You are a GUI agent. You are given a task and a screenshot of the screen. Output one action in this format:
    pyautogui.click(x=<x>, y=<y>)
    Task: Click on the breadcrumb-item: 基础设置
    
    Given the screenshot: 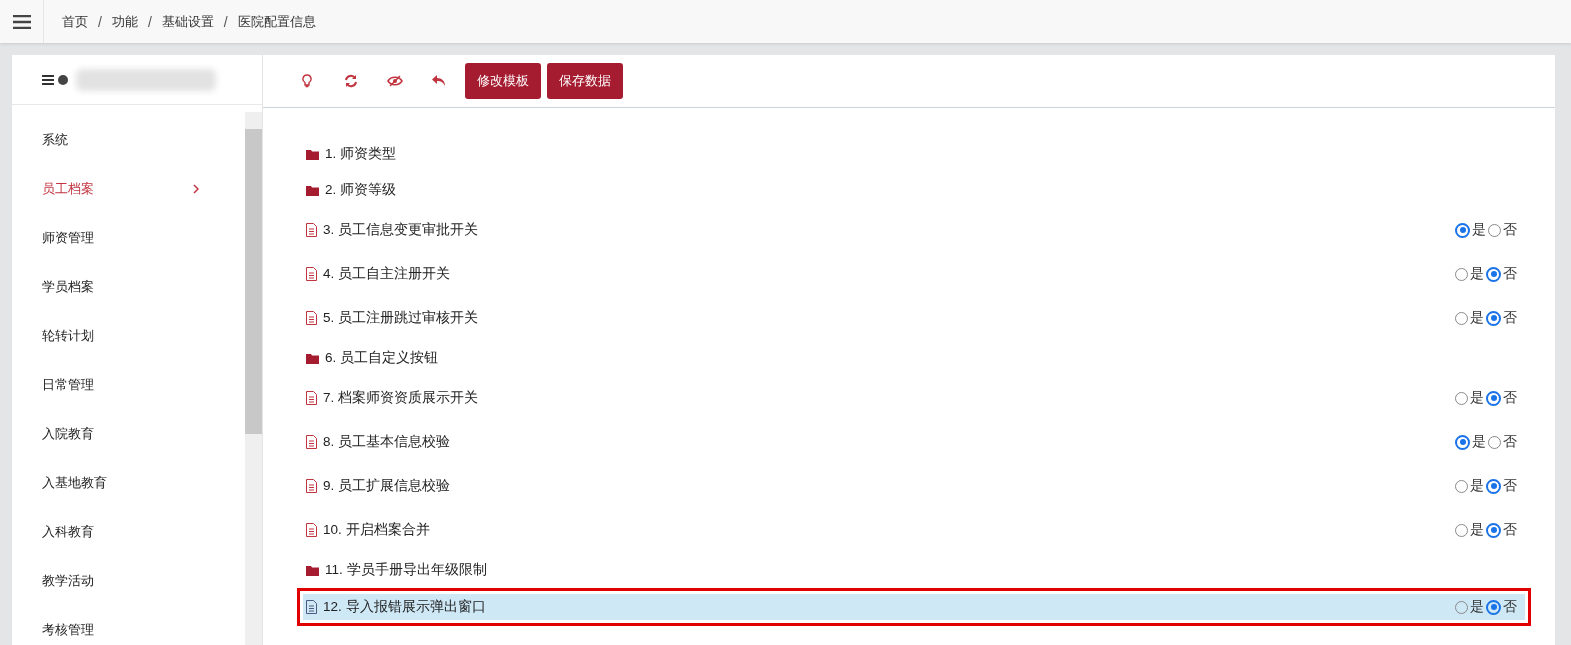 What is the action you would take?
    pyautogui.click(x=187, y=21)
    